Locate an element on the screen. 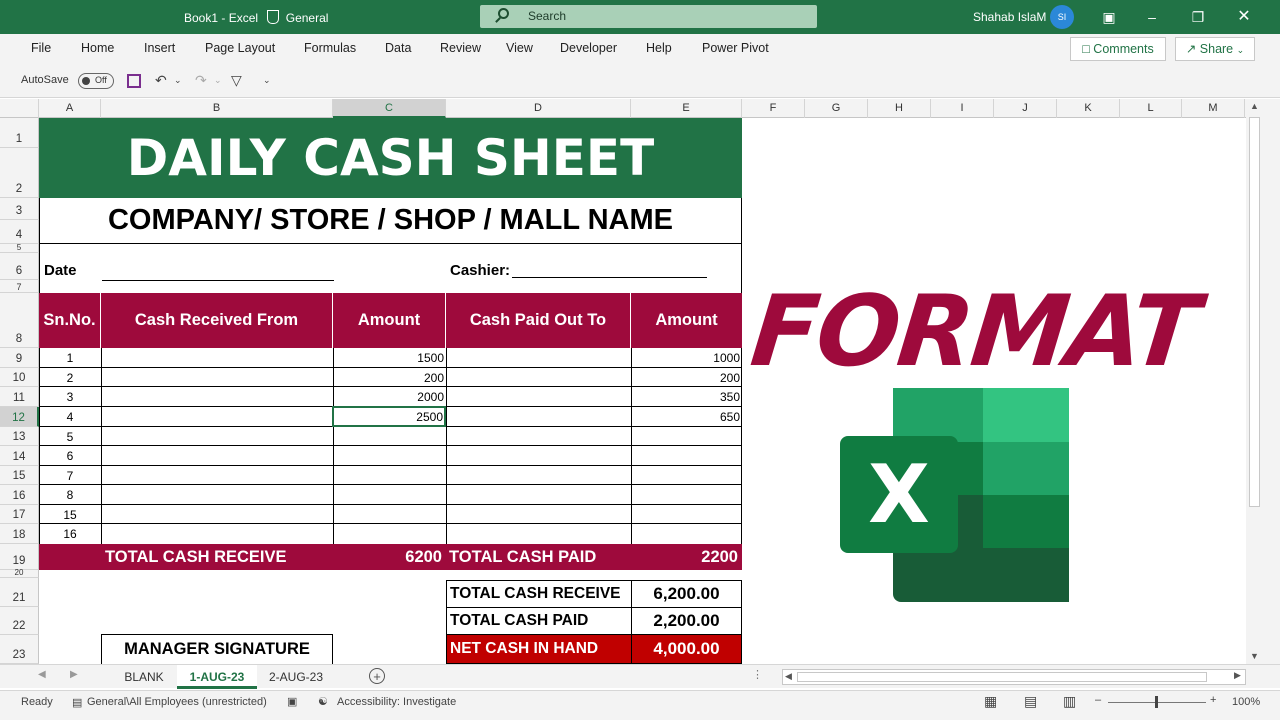  row-header: 17 is located at coordinates (19, 514).